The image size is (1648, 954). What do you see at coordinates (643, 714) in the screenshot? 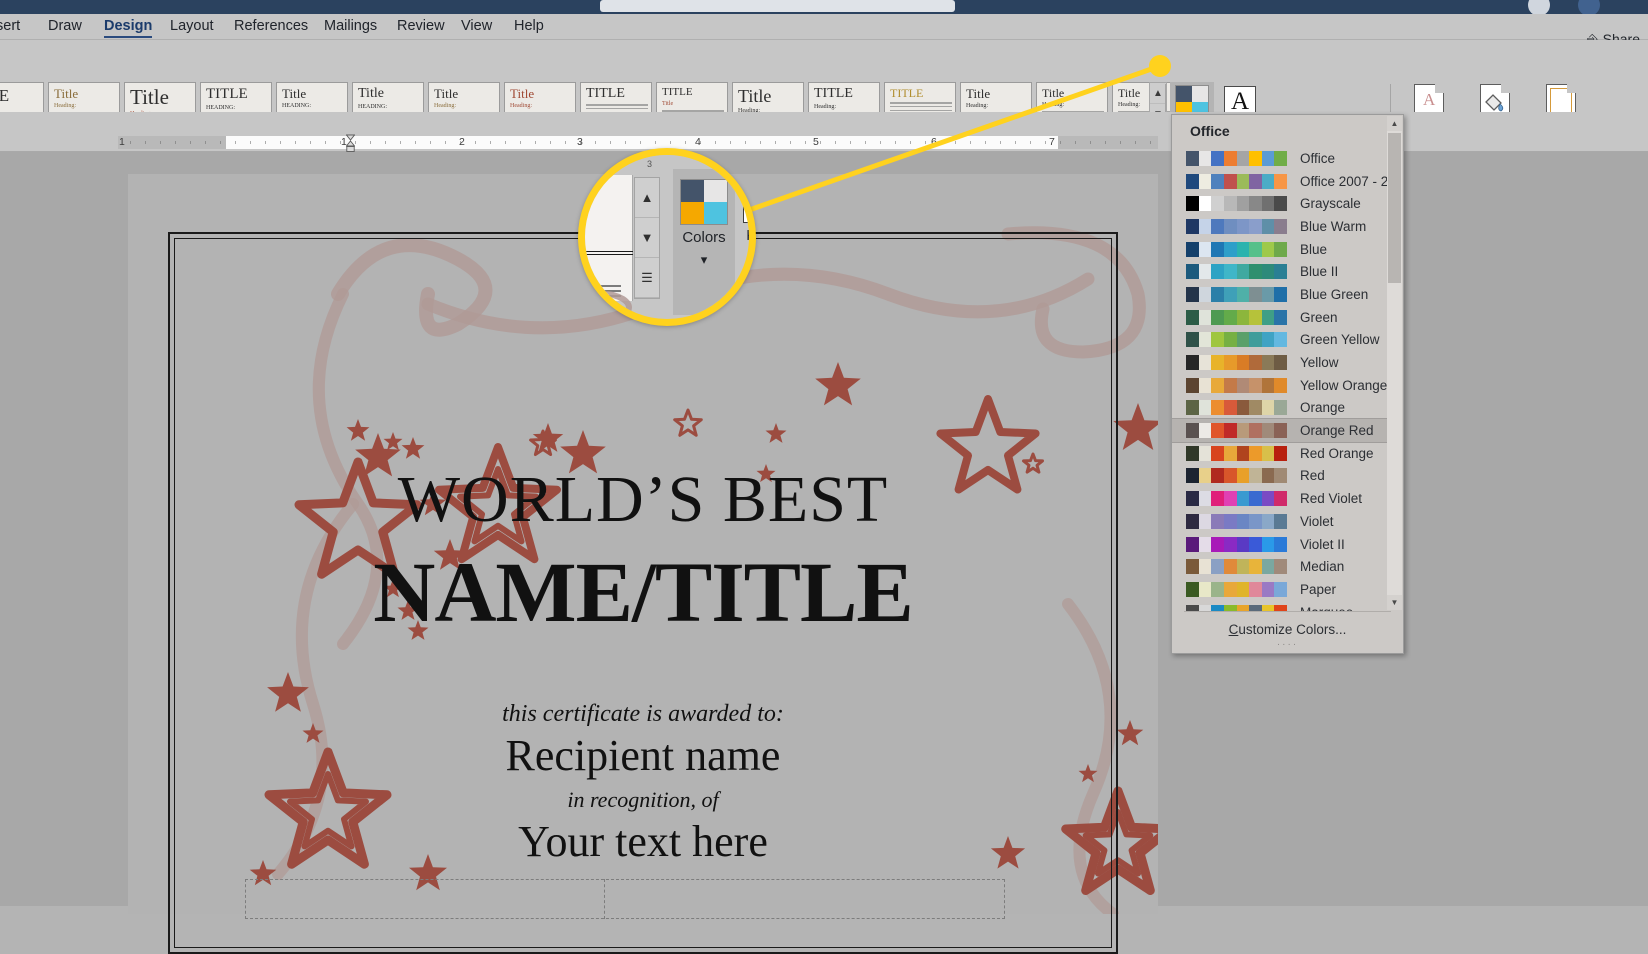
I see `certificate-awarded-to: this certificate is awarded to:` at bounding box center [643, 714].